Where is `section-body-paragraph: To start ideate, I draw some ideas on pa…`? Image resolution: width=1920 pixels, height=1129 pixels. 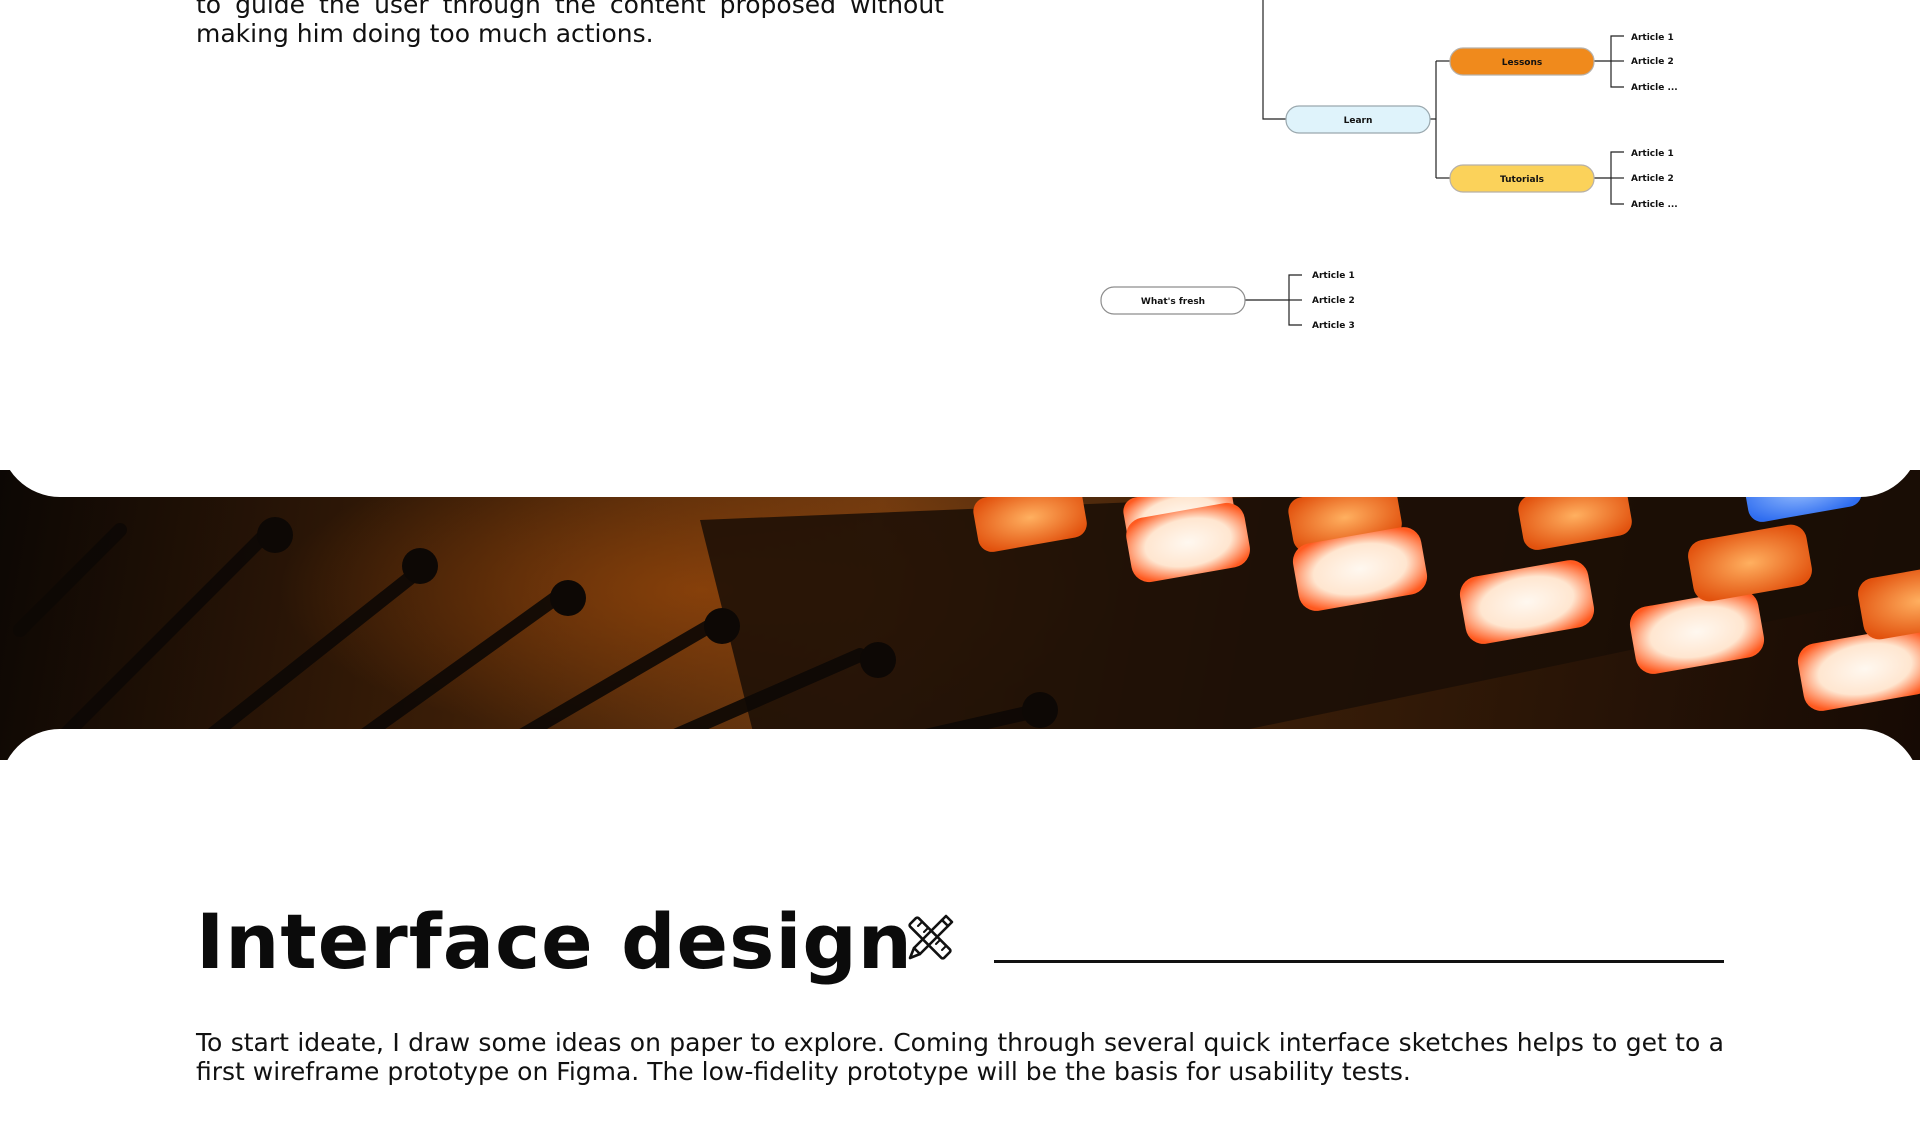
section-body-paragraph: To start ideate, I draw some ideas on pa… is located at coordinates (960, 1057).